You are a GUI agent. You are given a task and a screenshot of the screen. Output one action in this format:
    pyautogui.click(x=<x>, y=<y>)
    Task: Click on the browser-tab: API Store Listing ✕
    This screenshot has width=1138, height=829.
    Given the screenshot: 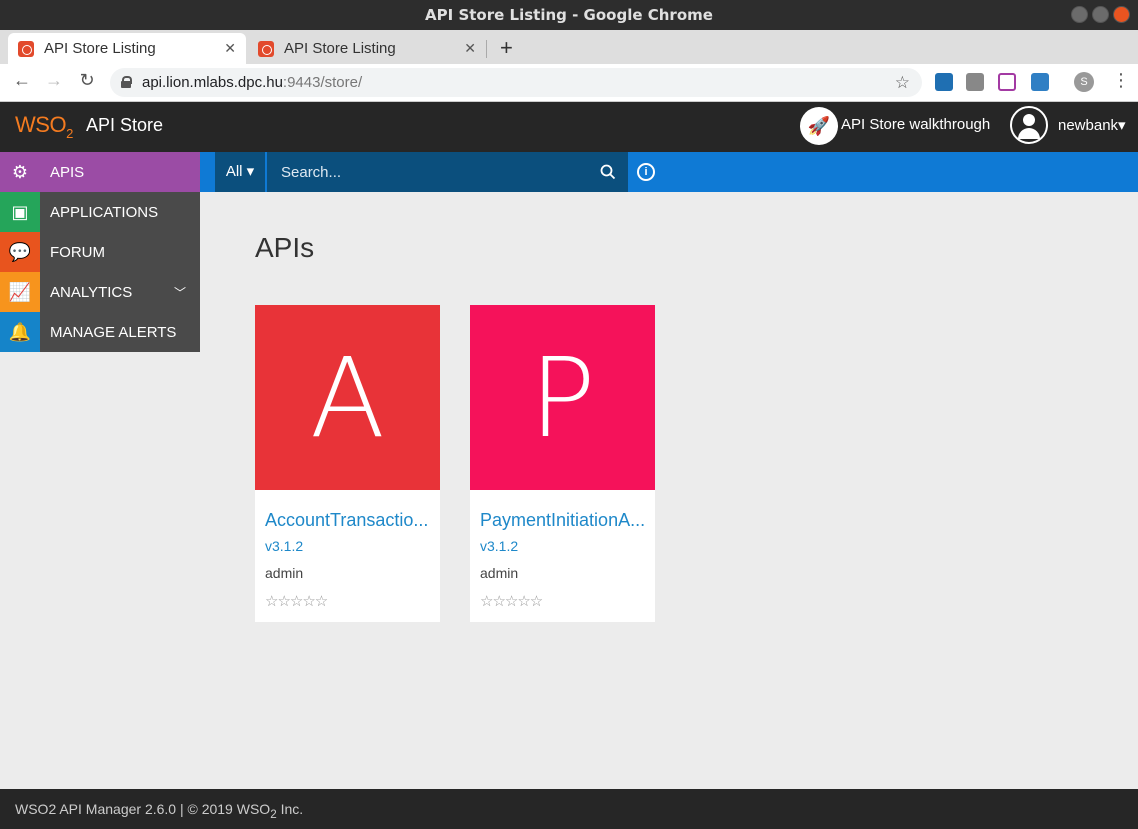 What is the action you would take?
    pyautogui.click(x=367, y=48)
    